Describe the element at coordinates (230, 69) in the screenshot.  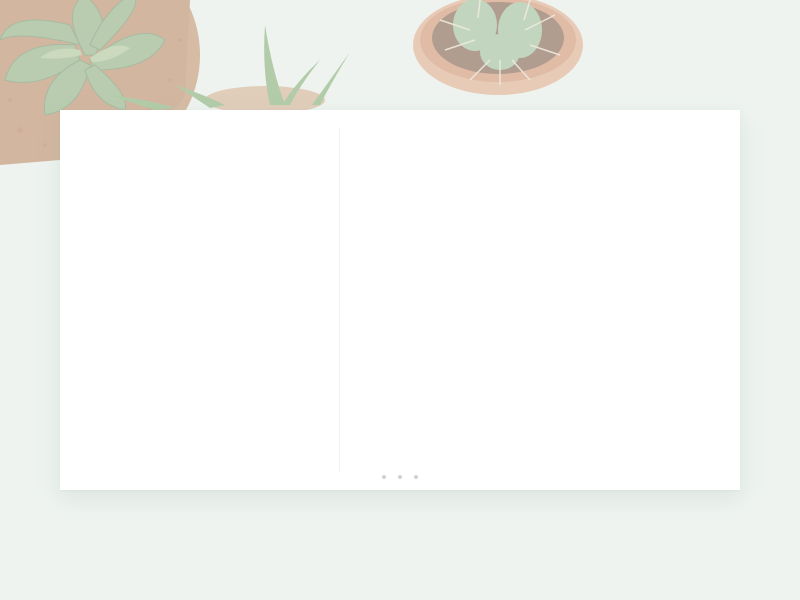
I see `aloe-plant` at that location.